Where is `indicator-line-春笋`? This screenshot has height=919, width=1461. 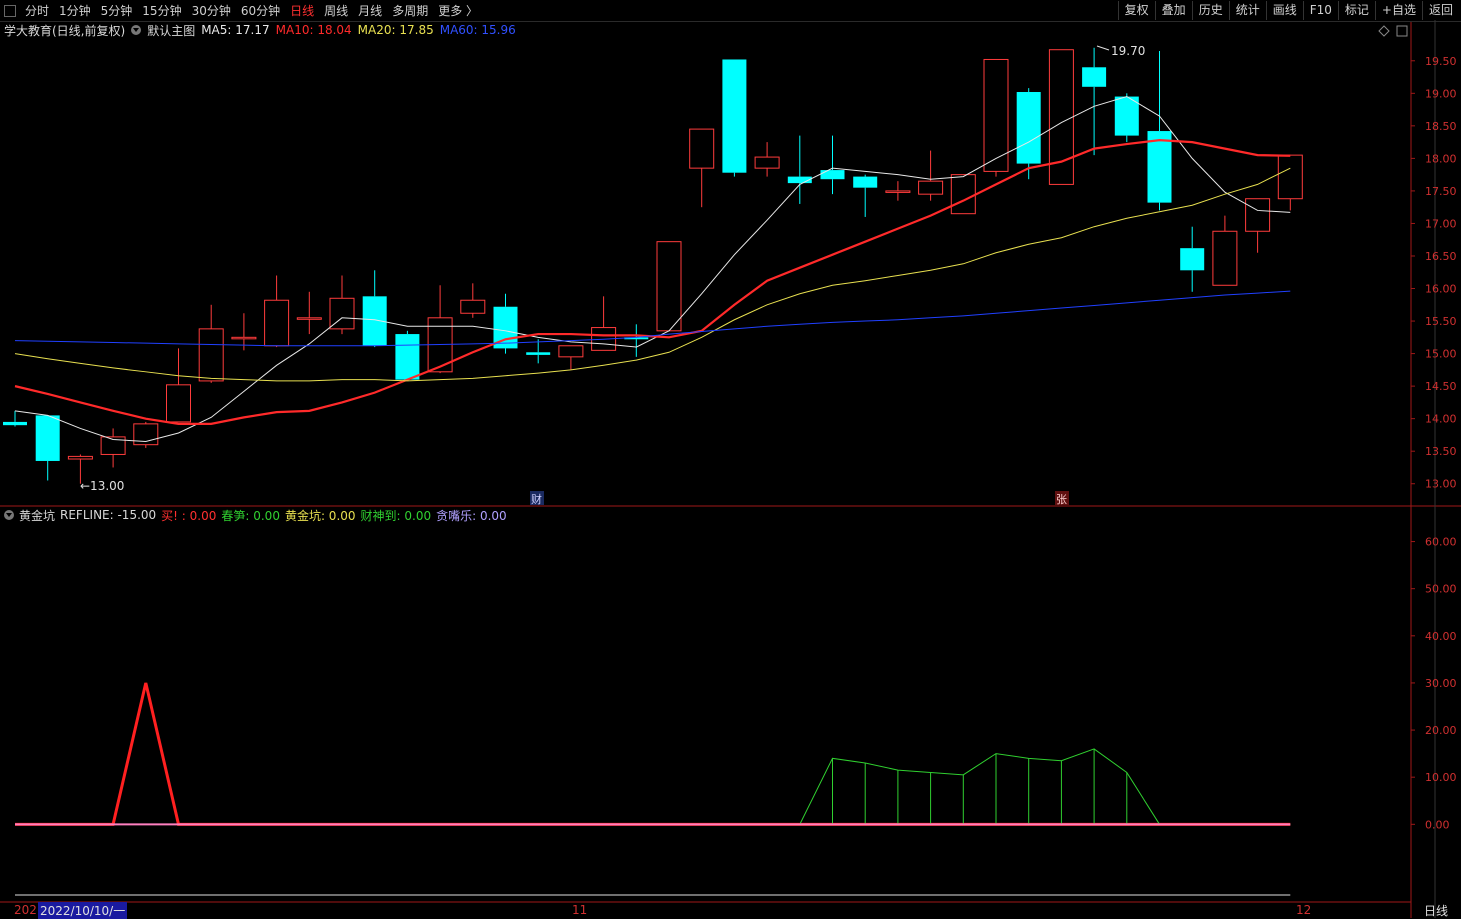
indicator-line-春笋 is located at coordinates (653, 786).